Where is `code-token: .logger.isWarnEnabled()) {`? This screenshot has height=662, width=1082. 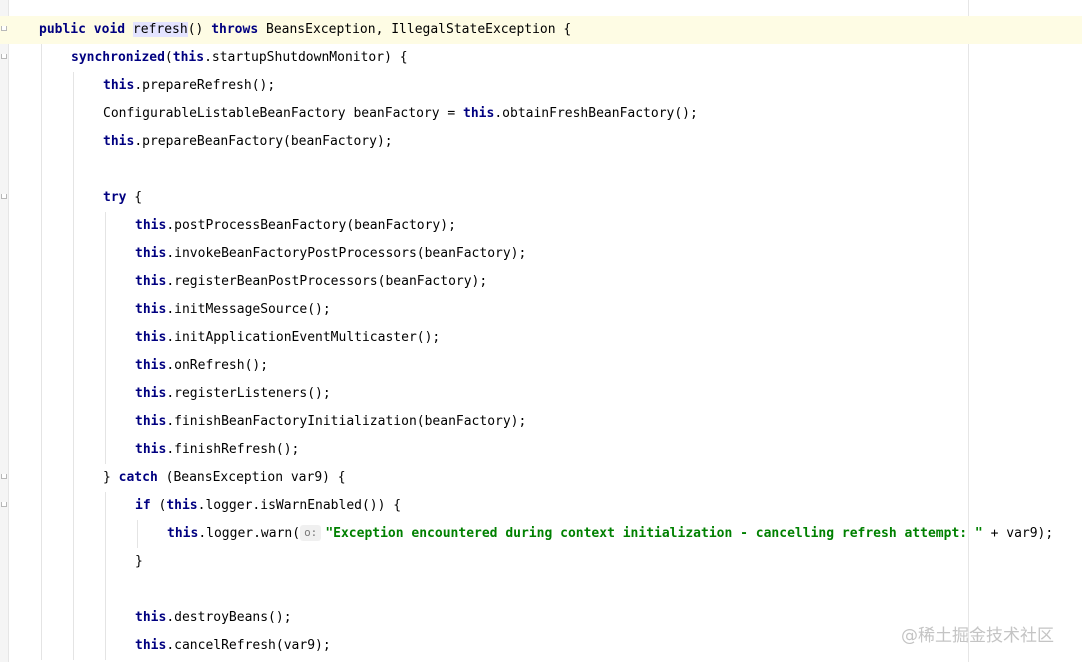
code-token: .logger.isWarnEnabled()) { is located at coordinates (299, 505).